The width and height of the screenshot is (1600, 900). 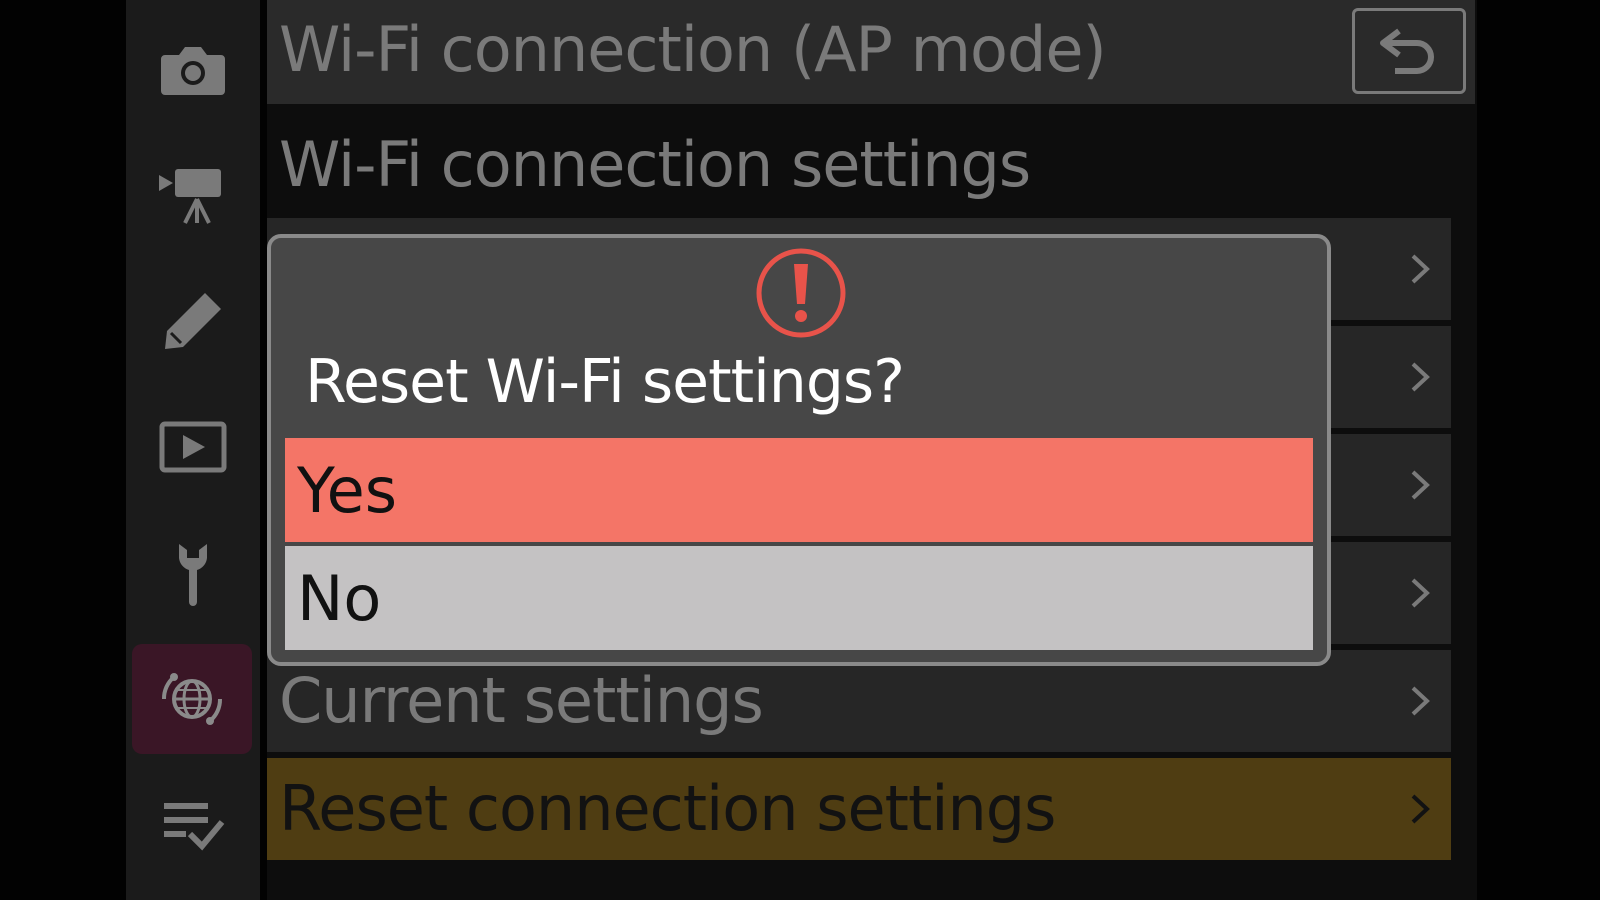 What do you see at coordinates (605, 382) in the screenshot?
I see `dialog-question: Reset Wi-Fi settings?` at bounding box center [605, 382].